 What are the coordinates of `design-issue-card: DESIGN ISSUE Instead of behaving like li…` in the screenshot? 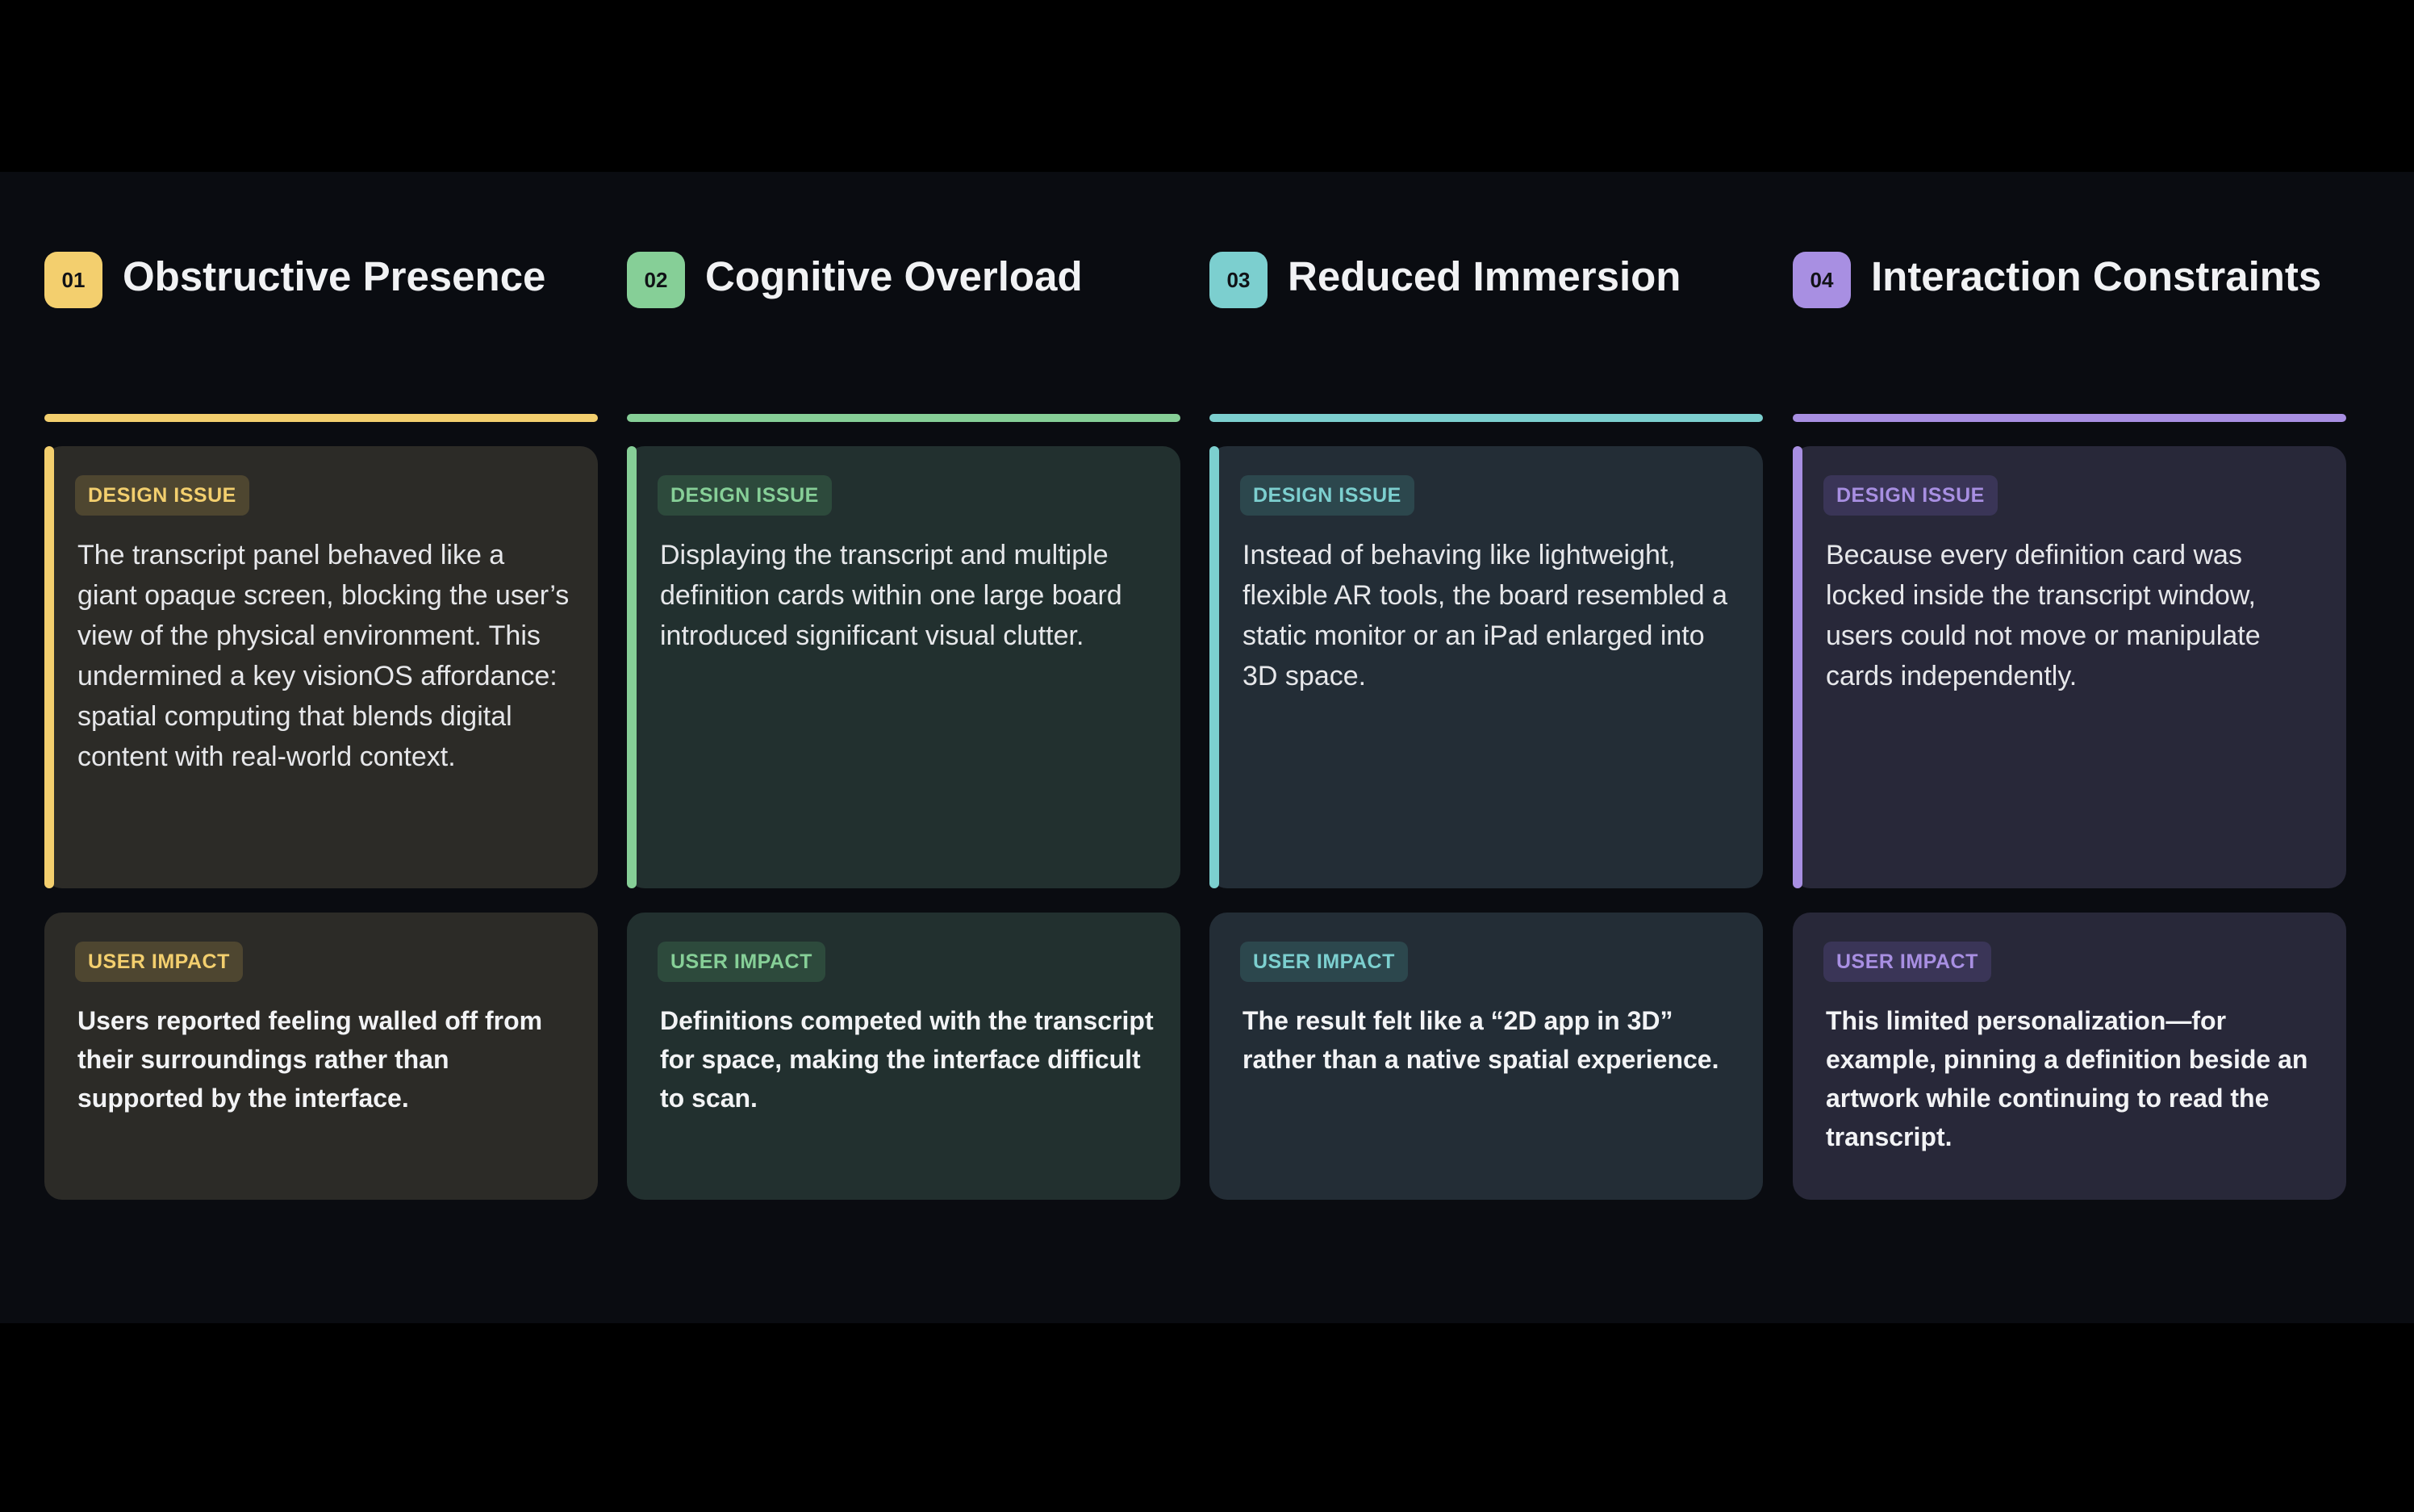 It's located at (1486, 667).